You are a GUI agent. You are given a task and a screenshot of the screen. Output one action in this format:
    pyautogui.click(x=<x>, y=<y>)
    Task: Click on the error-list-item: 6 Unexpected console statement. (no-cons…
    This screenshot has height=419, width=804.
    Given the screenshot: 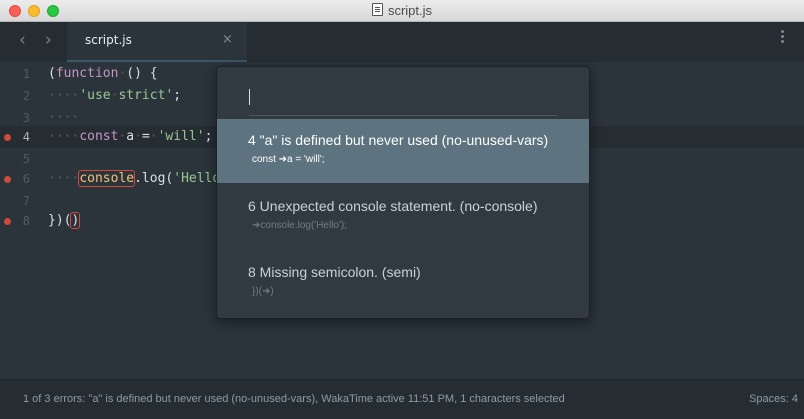 What is the action you would take?
    pyautogui.click(x=403, y=217)
    